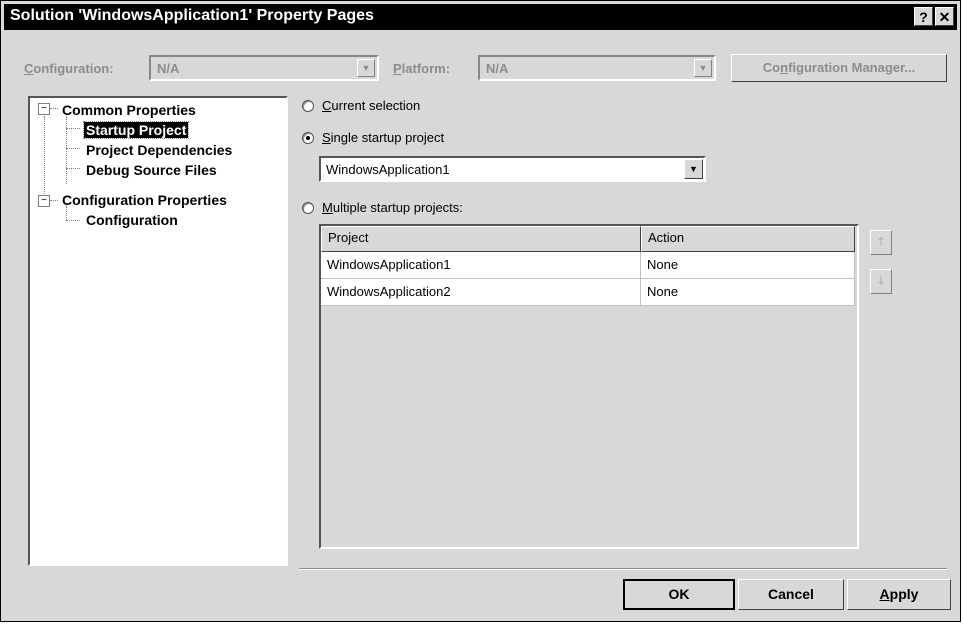 The width and height of the screenshot is (963, 624). What do you see at coordinates (308, 208) in the screenshot?
I see `radio-multiple-startup` at bounding box center [308, 208].